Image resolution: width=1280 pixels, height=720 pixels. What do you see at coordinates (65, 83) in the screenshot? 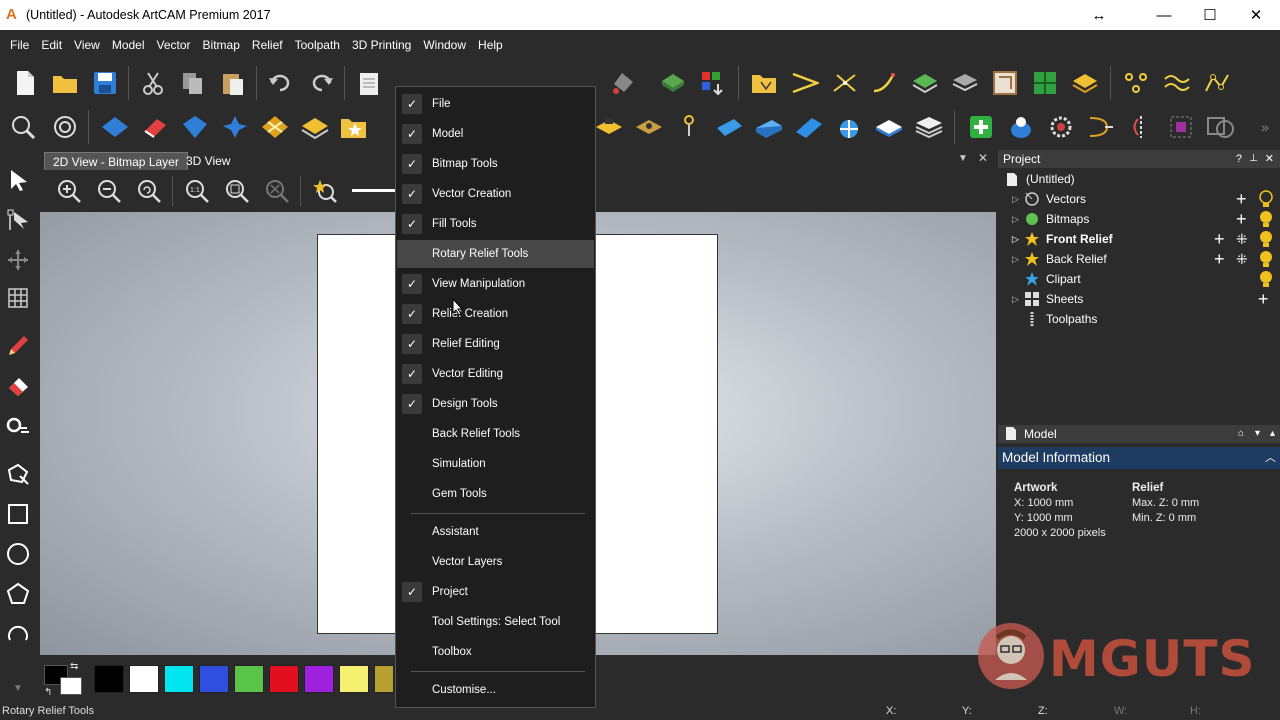
I see `open-folder-icon` at bounding box center [65, 83].